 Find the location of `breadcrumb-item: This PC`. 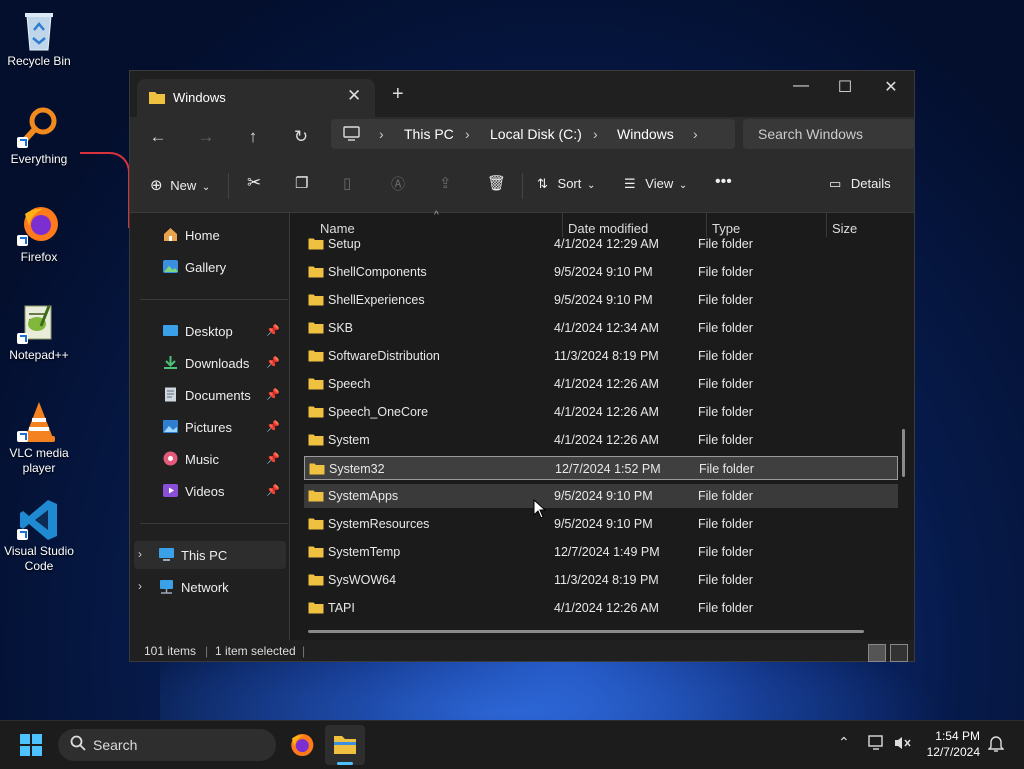

breadcrumb-item: This PC is located at coordinates (429, 134).